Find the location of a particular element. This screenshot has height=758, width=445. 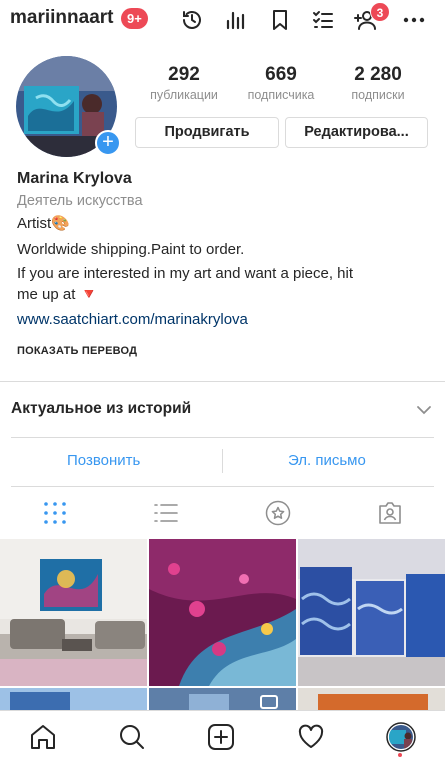

friend-requests-badge: 3 is located at coordinates (380, 12).